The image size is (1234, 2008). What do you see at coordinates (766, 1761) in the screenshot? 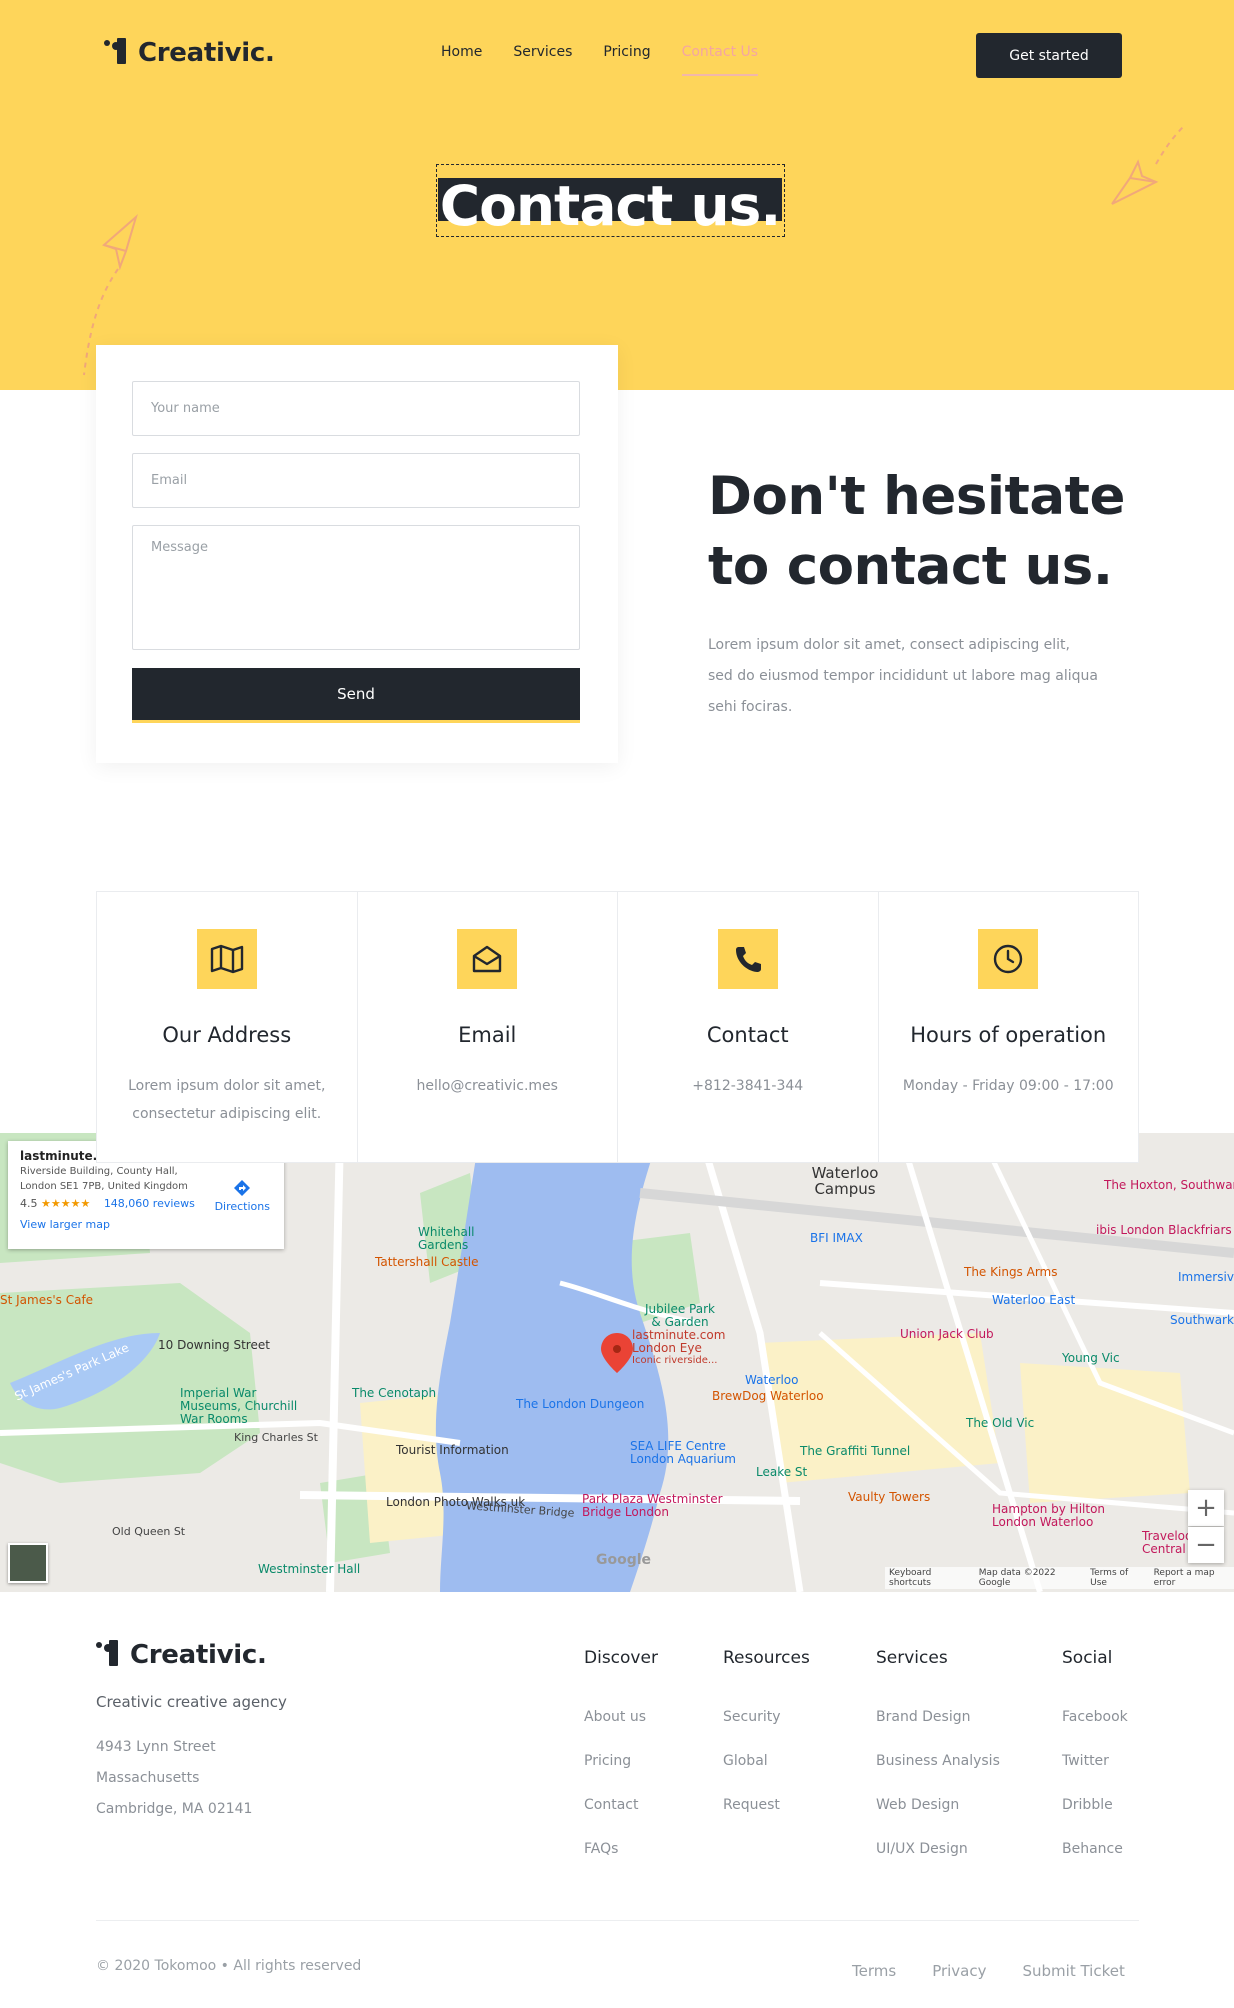
I see `footer-link: Global` at bounding box center [766, 1761].